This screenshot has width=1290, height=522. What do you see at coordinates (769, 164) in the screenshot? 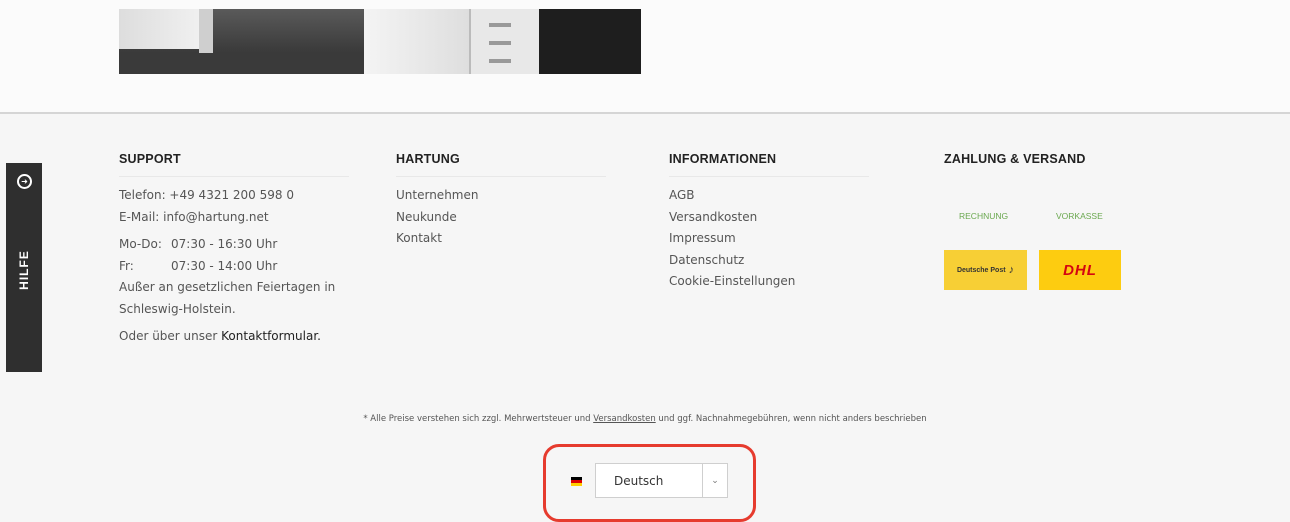
I see `informationen-title: INFORMATIONEN` at bounding box center [769, 164].